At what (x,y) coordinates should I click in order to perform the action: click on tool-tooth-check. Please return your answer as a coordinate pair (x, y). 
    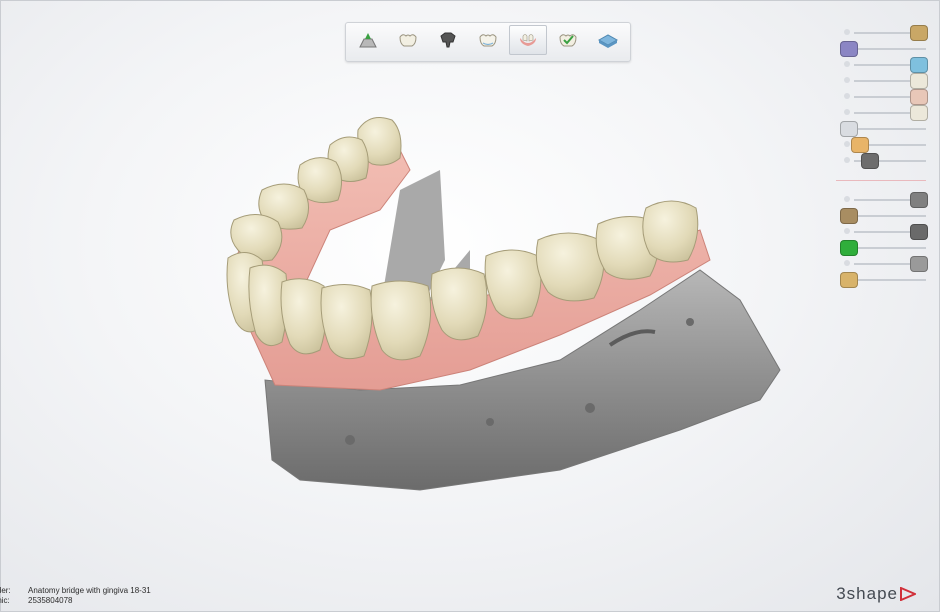
    Looking at the image, I should click on (568, 40).